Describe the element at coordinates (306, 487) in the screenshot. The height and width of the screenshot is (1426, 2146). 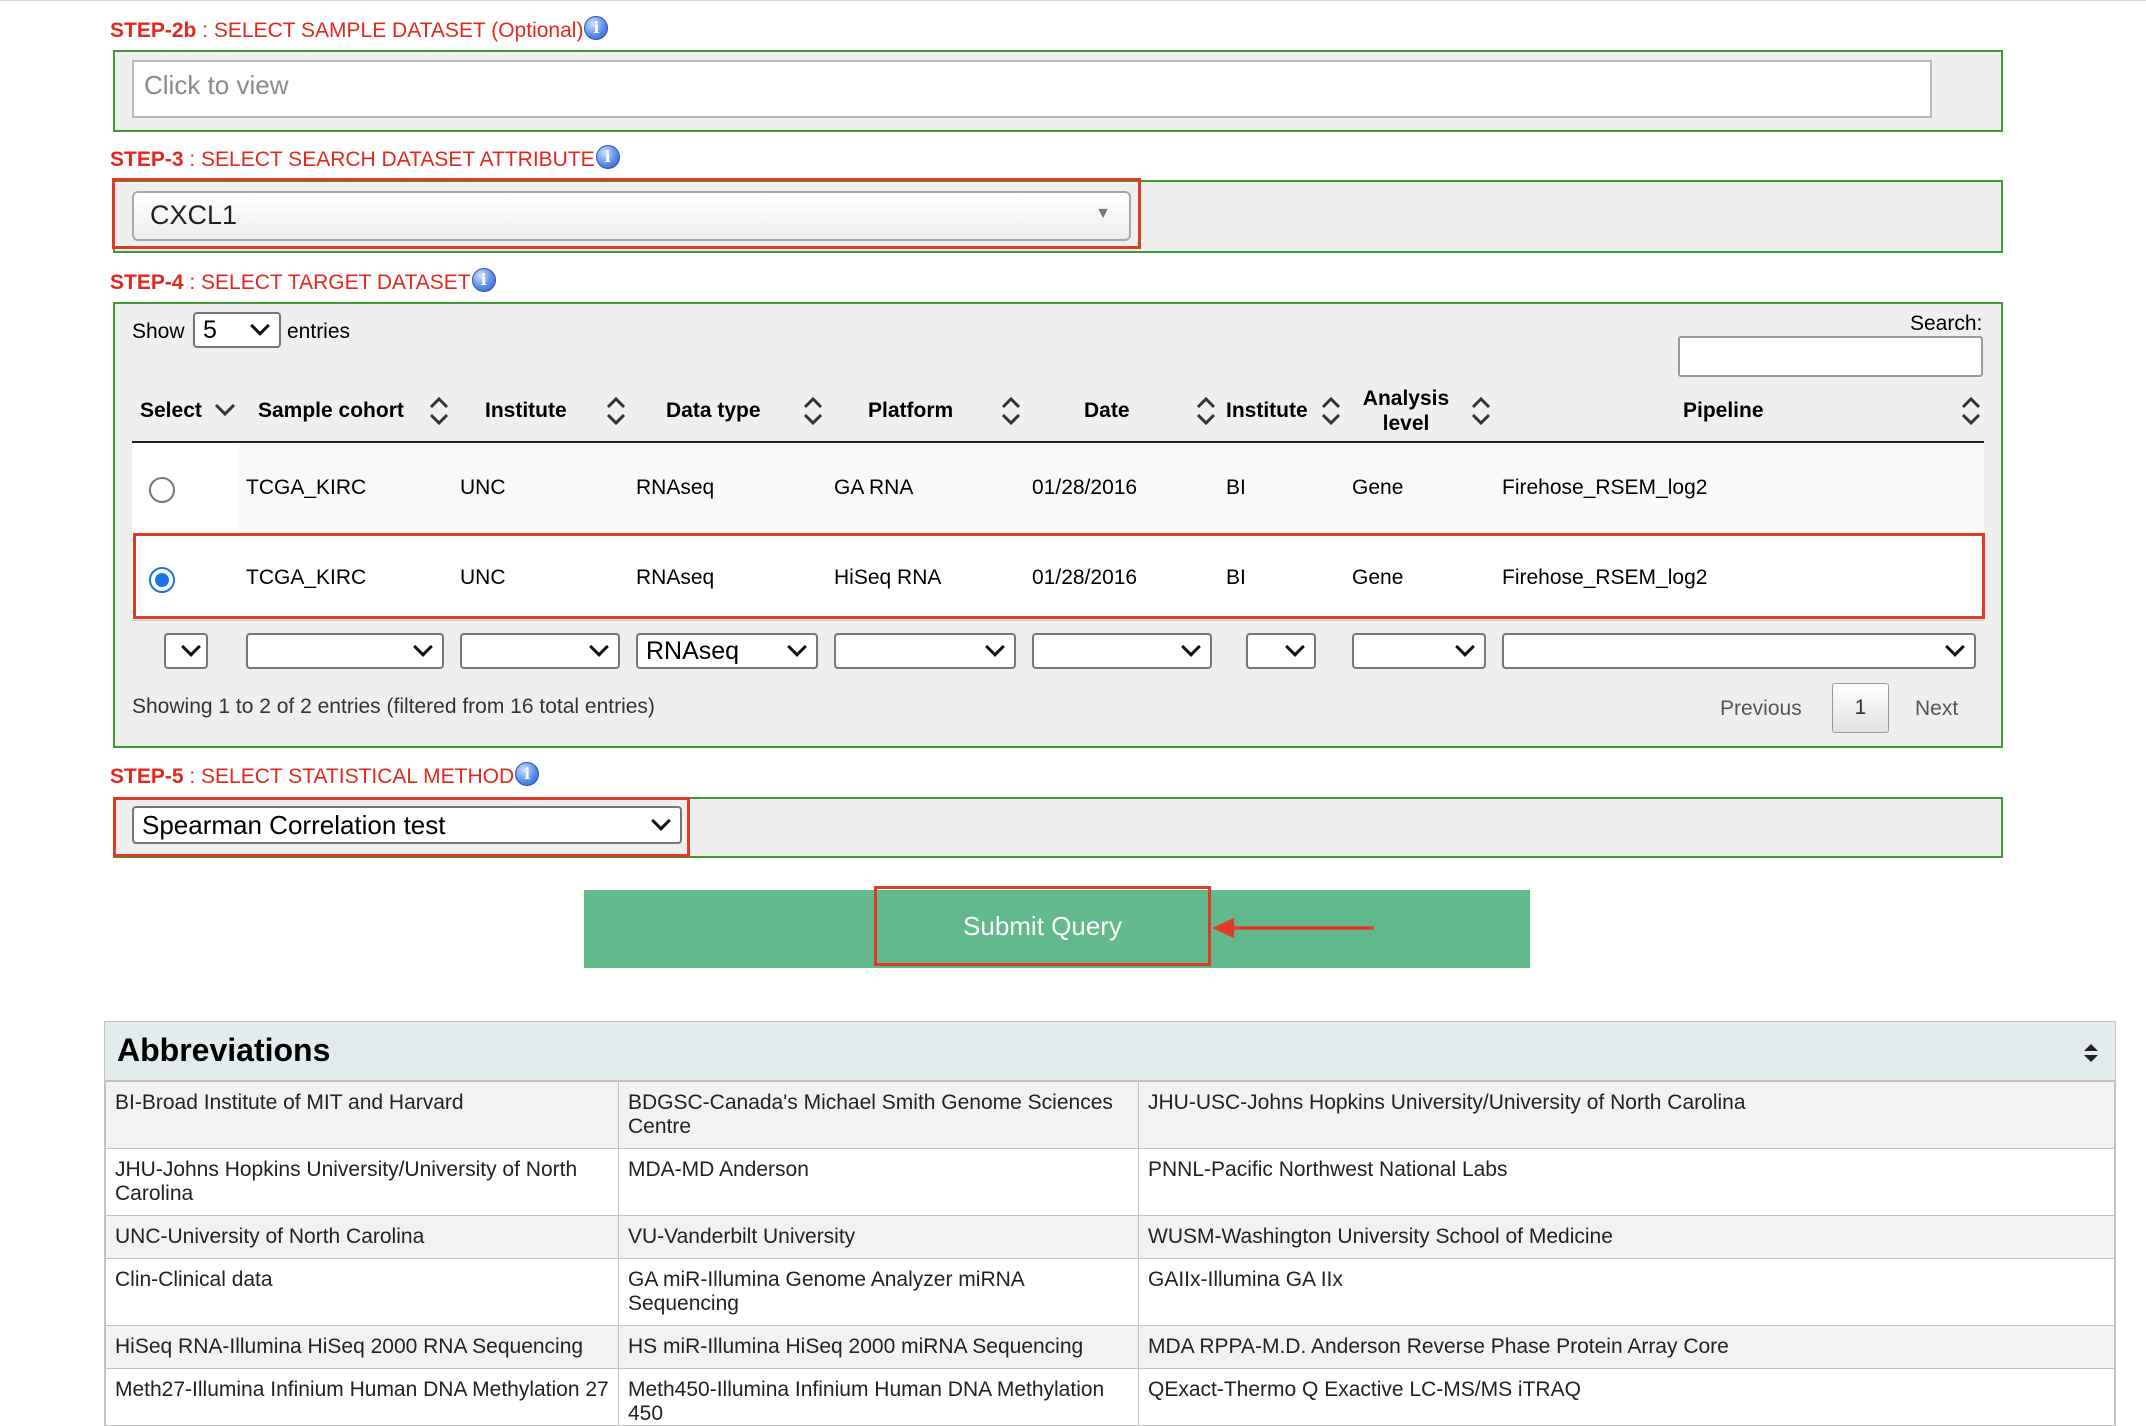
I see `cell-sample-cohort: TCGA_KIRC` at that location.